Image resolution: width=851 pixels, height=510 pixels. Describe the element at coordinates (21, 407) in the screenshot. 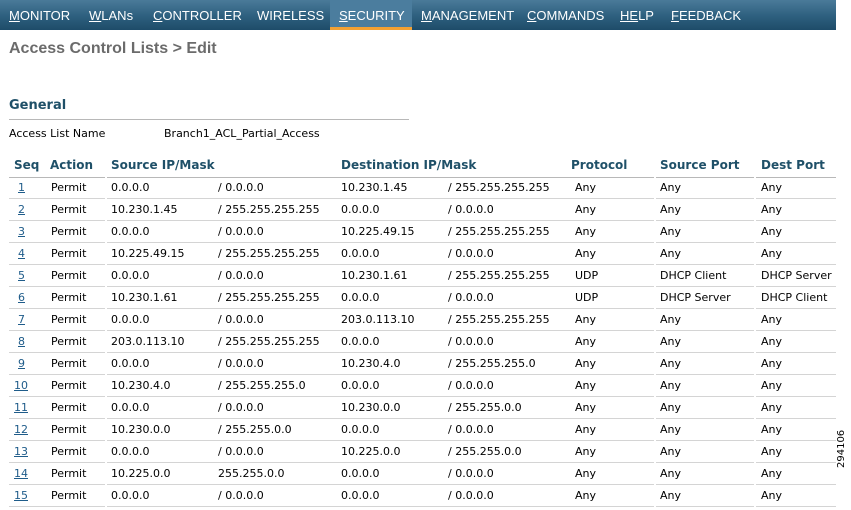

I see `seq-link: 11` at that location.